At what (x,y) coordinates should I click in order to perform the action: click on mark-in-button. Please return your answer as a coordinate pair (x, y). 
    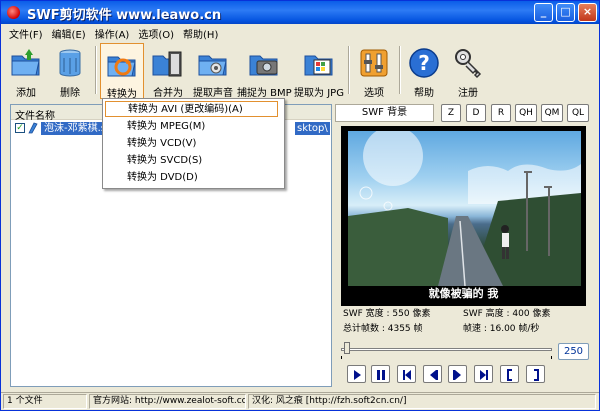
    Looking at the image, I should click on (509, 374).